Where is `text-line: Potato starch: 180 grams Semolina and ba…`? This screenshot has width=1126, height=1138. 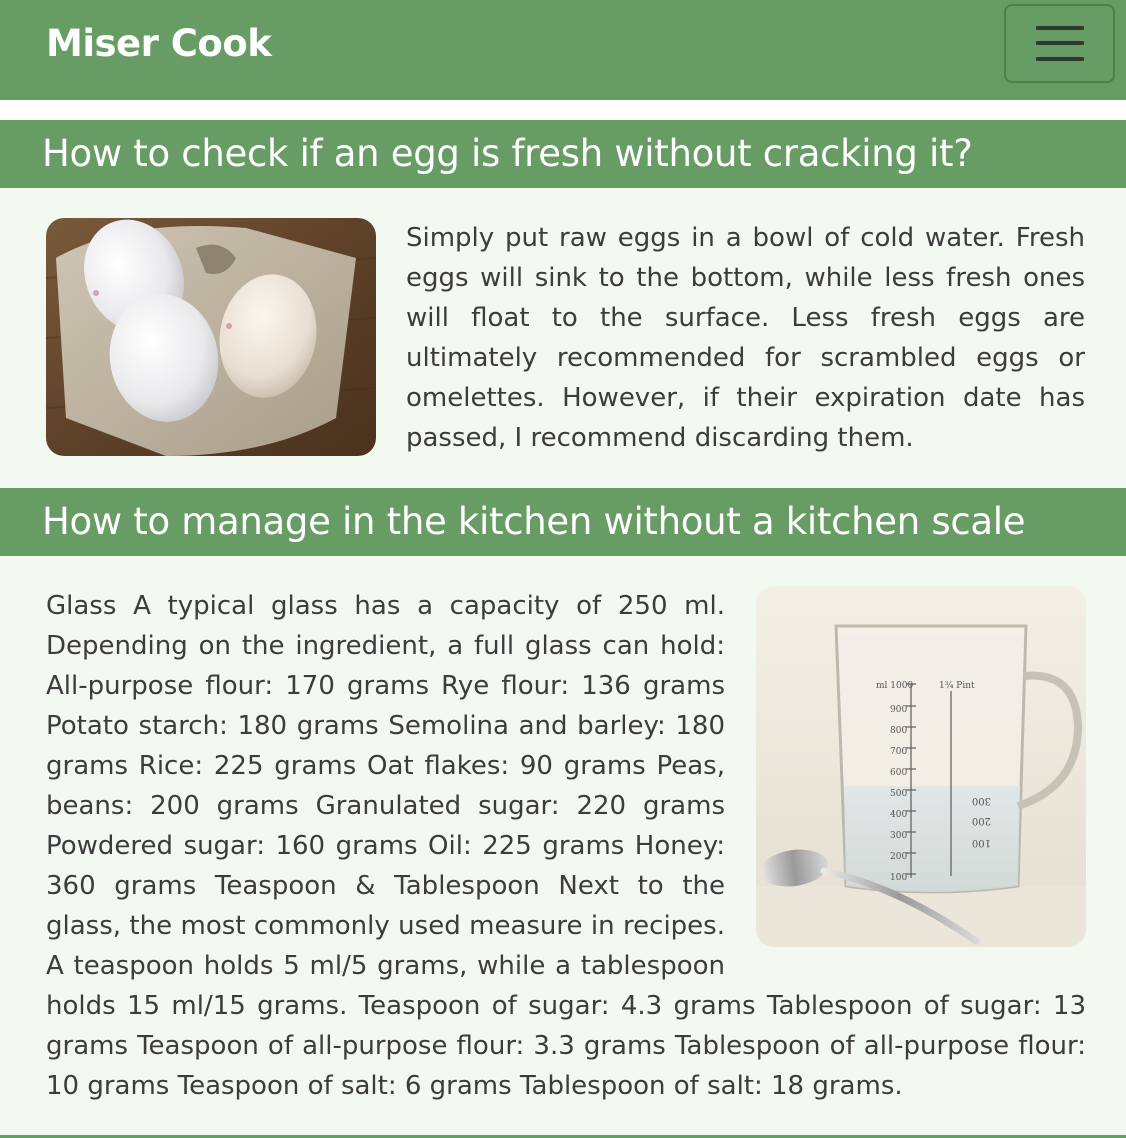 text-line: Potato starch: 180 grams Semolina and ba… is located at coordinates (385, 726).